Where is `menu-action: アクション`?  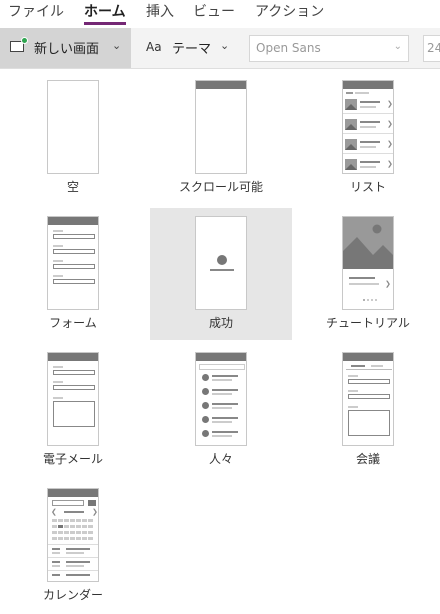 menu-action: アクション is located at coordinates (289, 12).